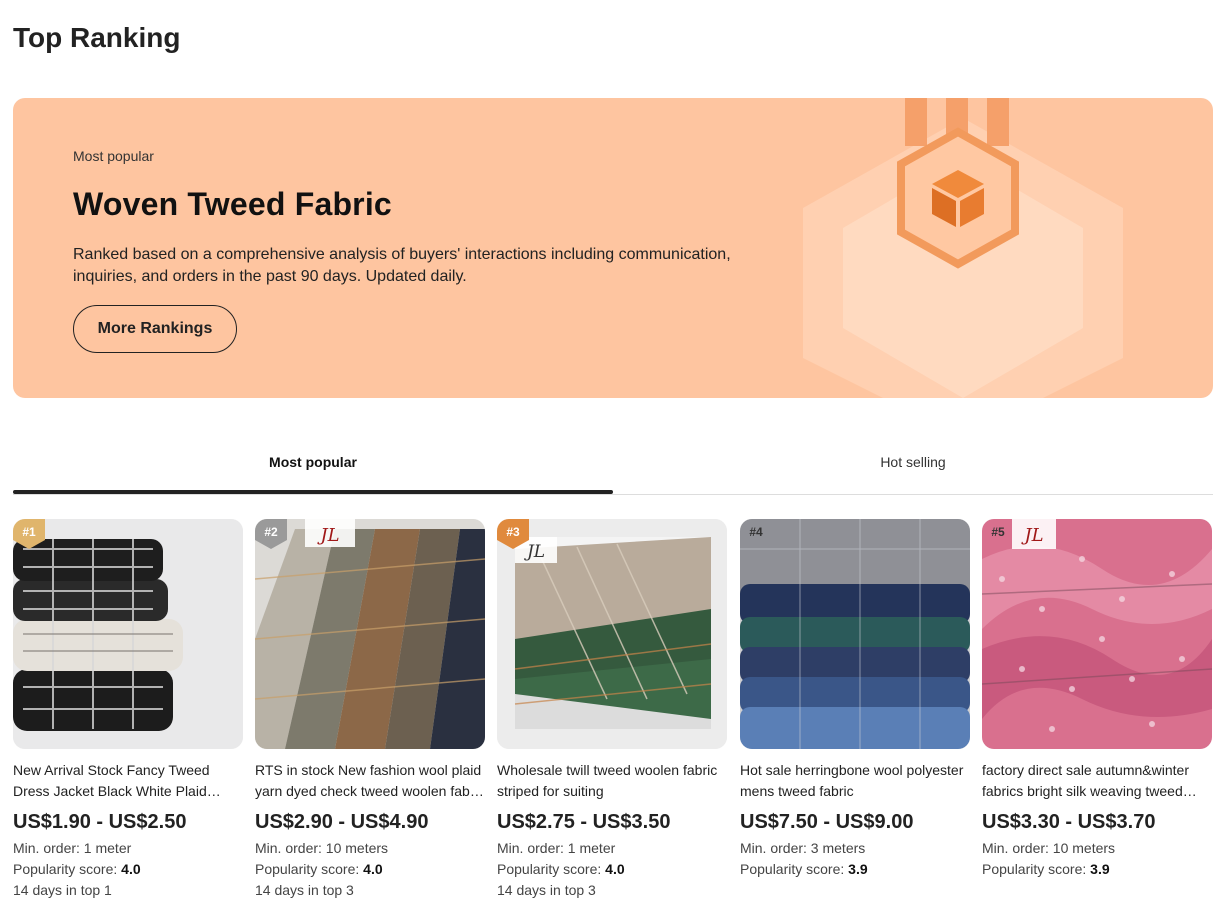  What do you see at coordinates (584, 822) in the screenshot?
I see `product-price: US$2.75 - US$3.50` at bounding box center [584, 822].